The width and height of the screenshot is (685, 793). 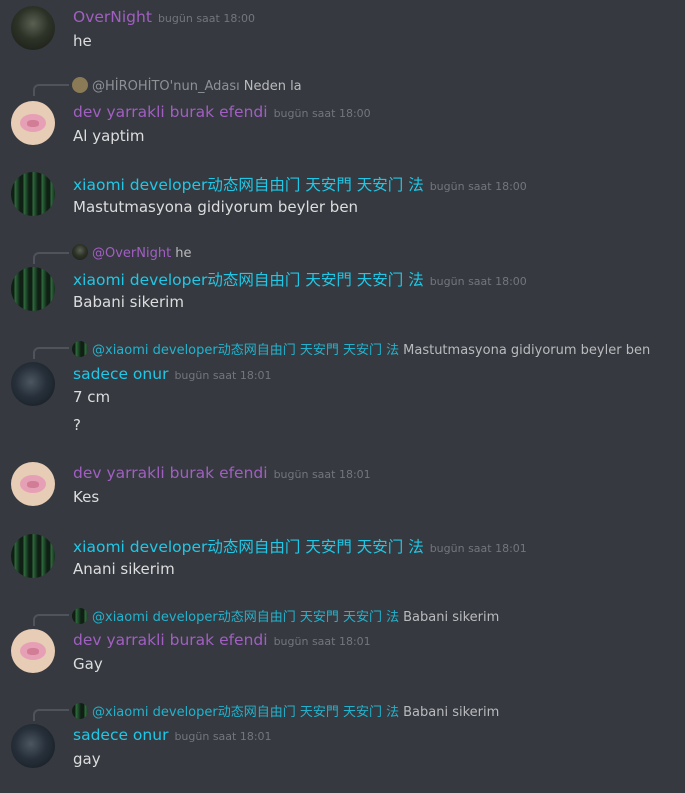 What do you see at coordinates (183, 253) in the screenshot?
I see `reply-text: he` at bounding box center [183, 253].